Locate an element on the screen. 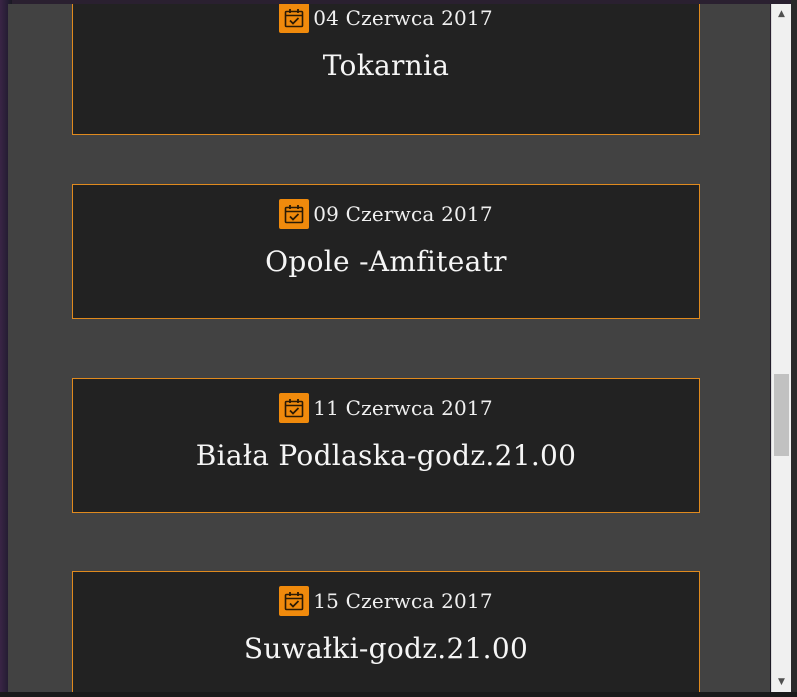 The image size is (797, 697). event-card: 15 Czerwca 2017 Suwałki-godz.21.00 is located at coordinates (386, 631).